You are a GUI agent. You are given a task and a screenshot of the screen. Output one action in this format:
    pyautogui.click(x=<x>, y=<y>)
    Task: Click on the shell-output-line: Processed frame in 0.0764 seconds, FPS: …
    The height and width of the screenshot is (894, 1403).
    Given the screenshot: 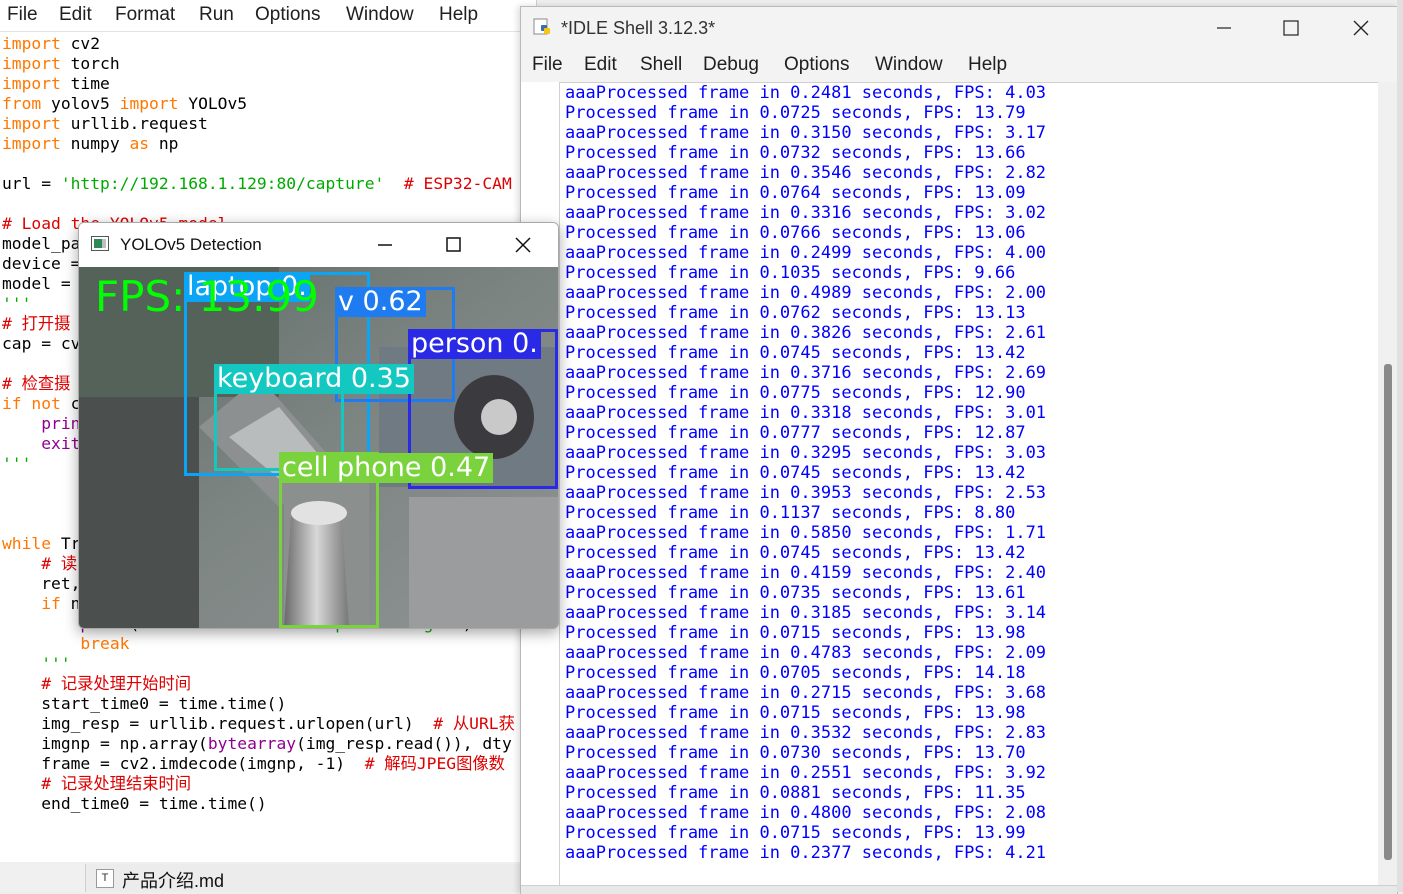 What is the action you would take?
    pyautogui.click(x=795, y=193)
    